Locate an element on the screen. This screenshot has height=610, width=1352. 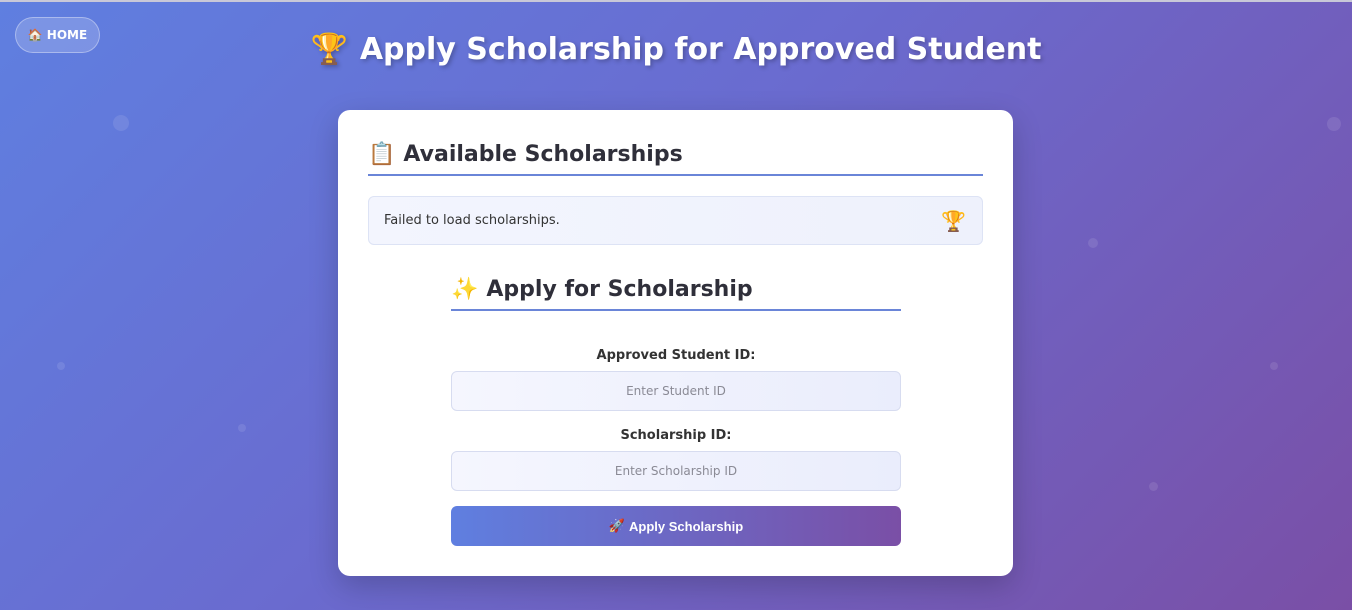
top-border is located at coordinates (676, 1).